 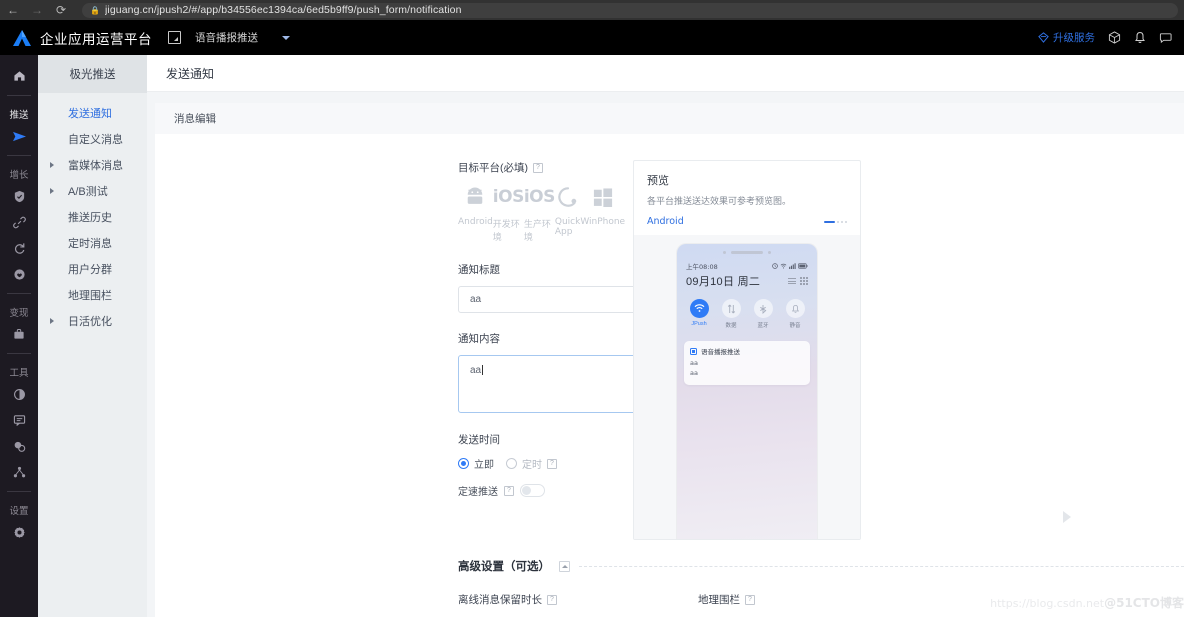 I want to click on radio-send-now: 立即, so click(x=476, y=463).